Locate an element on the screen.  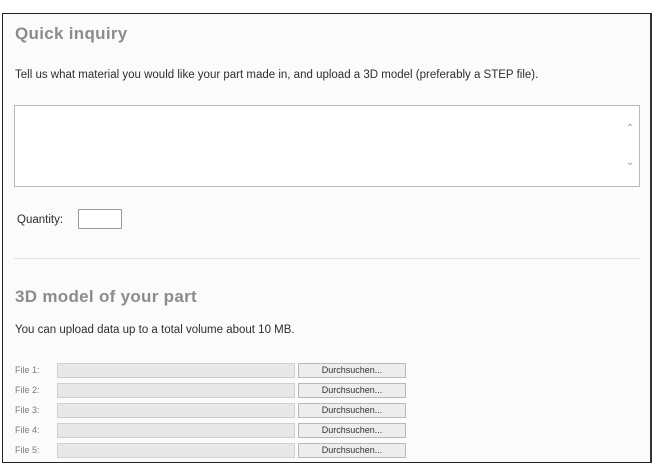
model-section-title: 3D model of your part is located at coordinates (106, 296).